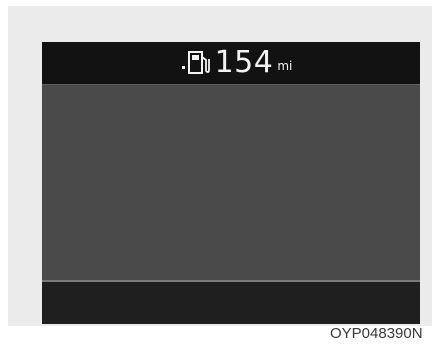 Image resolution: width=438 pixels, height=345 pixels. What do you see at coordinates (376, 333) in the screenshot?
I see `image-code: OYP048390N` at bounding box center [376, 333].